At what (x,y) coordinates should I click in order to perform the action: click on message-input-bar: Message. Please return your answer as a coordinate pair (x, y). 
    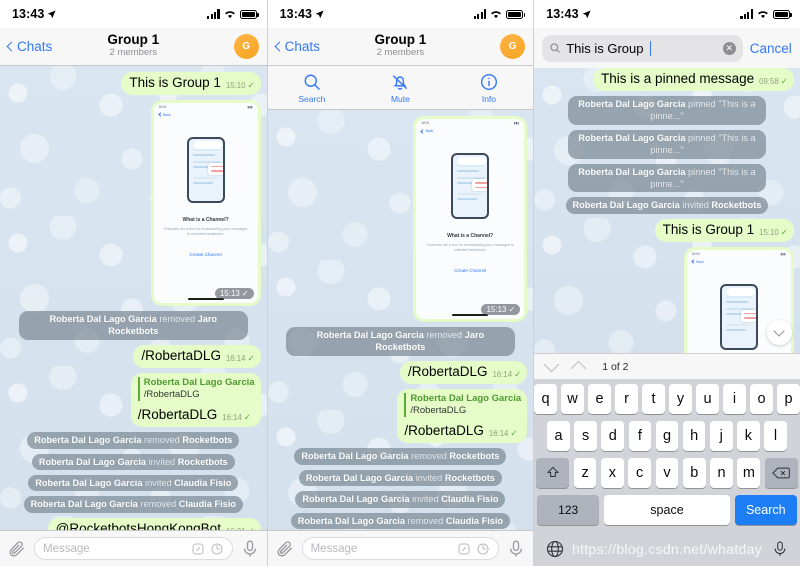
    Looking at the image, I should click on (400, 548).